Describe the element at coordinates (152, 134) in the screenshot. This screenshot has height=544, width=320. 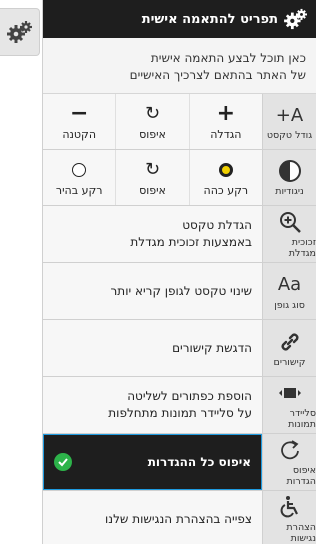
I see `reset-text-size-label: איפוס` at that location.